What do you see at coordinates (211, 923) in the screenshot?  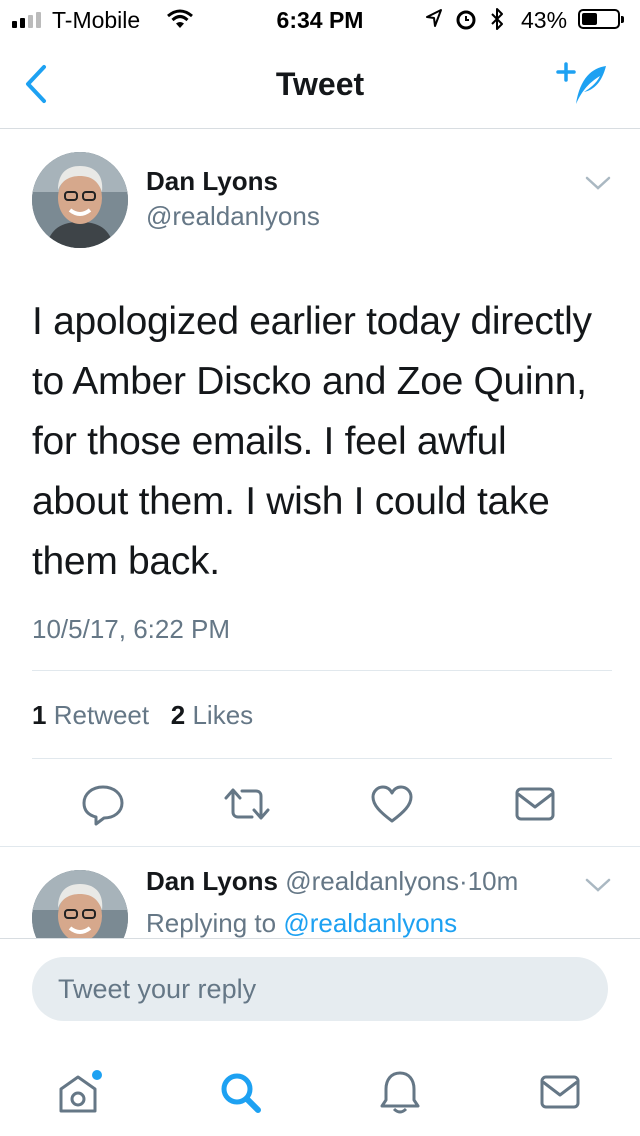 I see `replying-prefix: Replying to` at bounding box center [211, 923].